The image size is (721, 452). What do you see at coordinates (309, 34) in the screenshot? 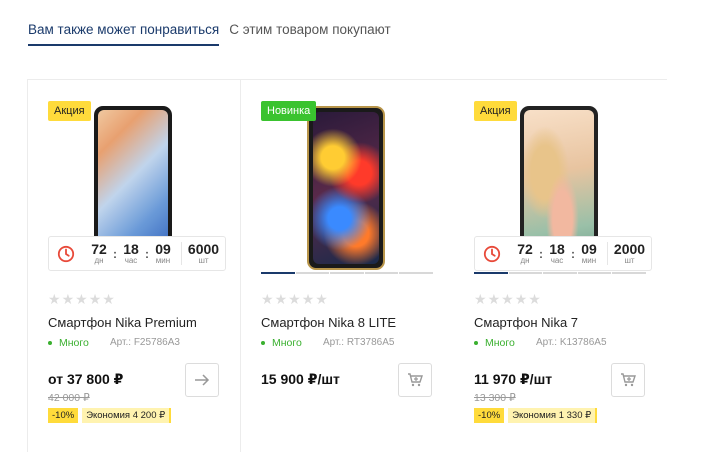
I see `tab-bought-together: С этим товаром покупают` at bounding box center [309, 34].